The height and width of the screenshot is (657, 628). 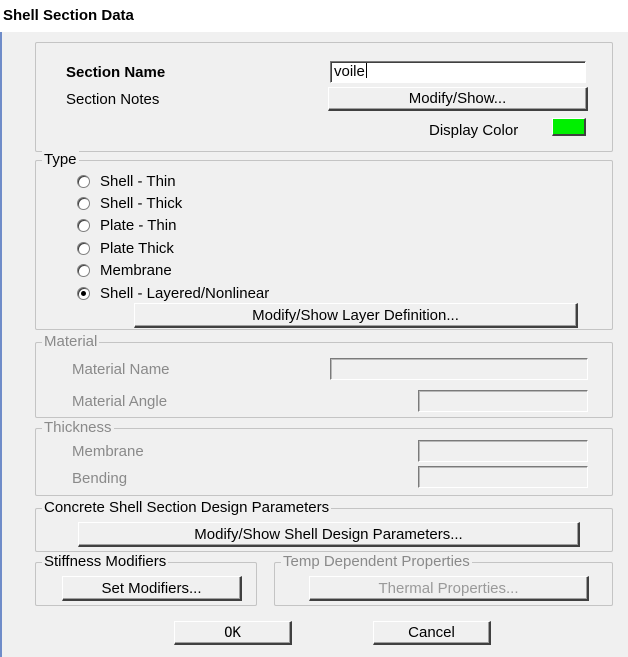 What do you see at coordinates (113, 99) in the screenshot?
I see `section-notes-label: Section Notes` at bounding box center [113, 99].